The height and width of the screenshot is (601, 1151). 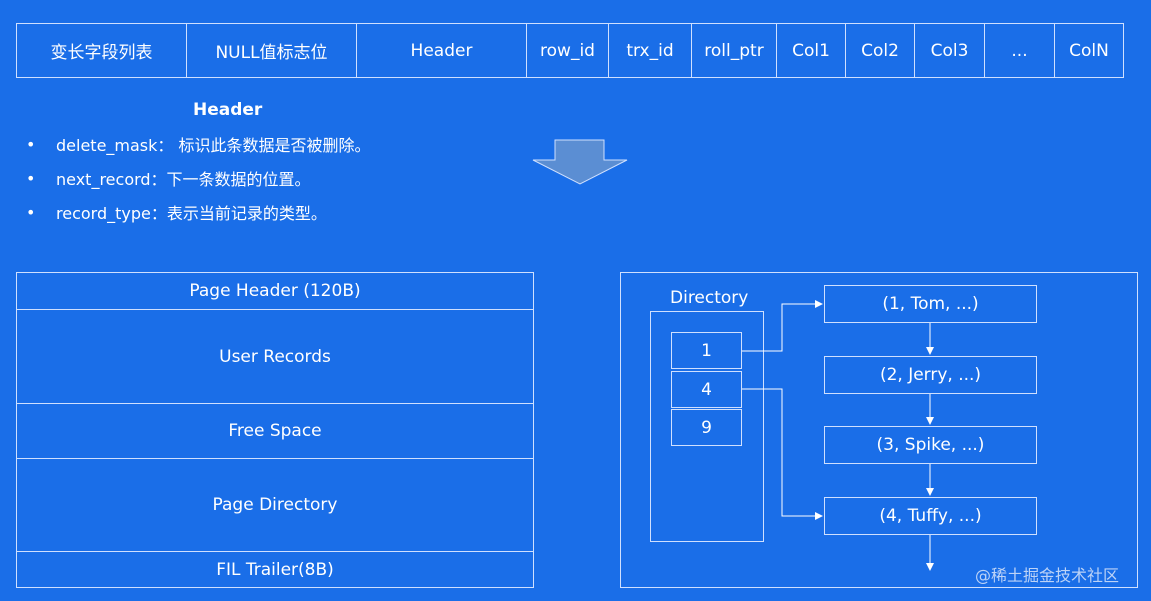 What do you see at coordinates (1047, 575) in the screenshot?
I see `watermark-text: @稀土掘金技术社区` at bounding box center [1047, 575].